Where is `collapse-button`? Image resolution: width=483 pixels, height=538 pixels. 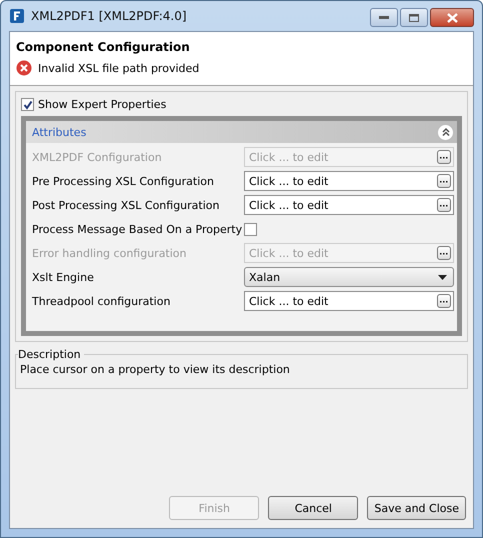 collapse-button is located at coordinates (445, 132).